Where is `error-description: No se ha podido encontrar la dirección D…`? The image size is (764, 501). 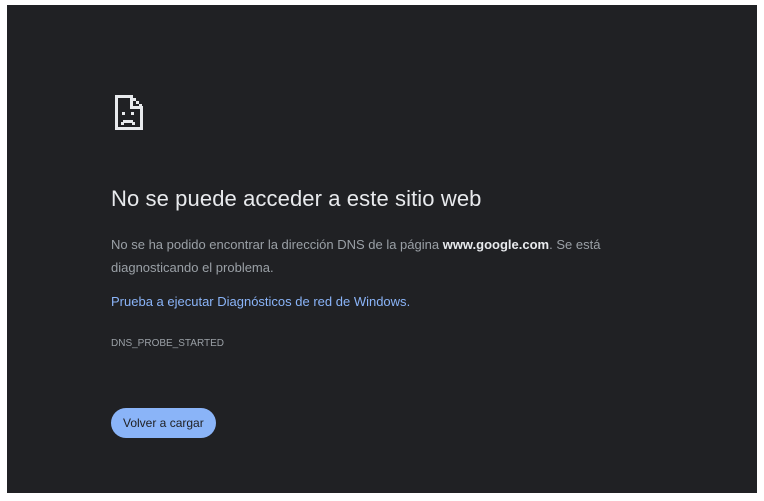
error-description: No se ha podido encontrar la dirección D… is located at coordinates (401, 256).